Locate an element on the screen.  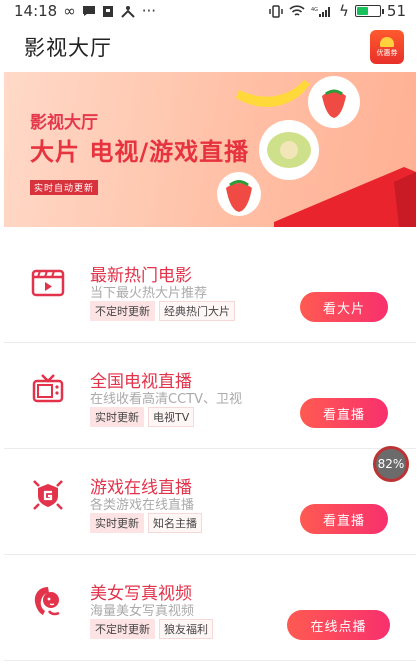
status-time: 14:18 is located at coordinates (36, 11).